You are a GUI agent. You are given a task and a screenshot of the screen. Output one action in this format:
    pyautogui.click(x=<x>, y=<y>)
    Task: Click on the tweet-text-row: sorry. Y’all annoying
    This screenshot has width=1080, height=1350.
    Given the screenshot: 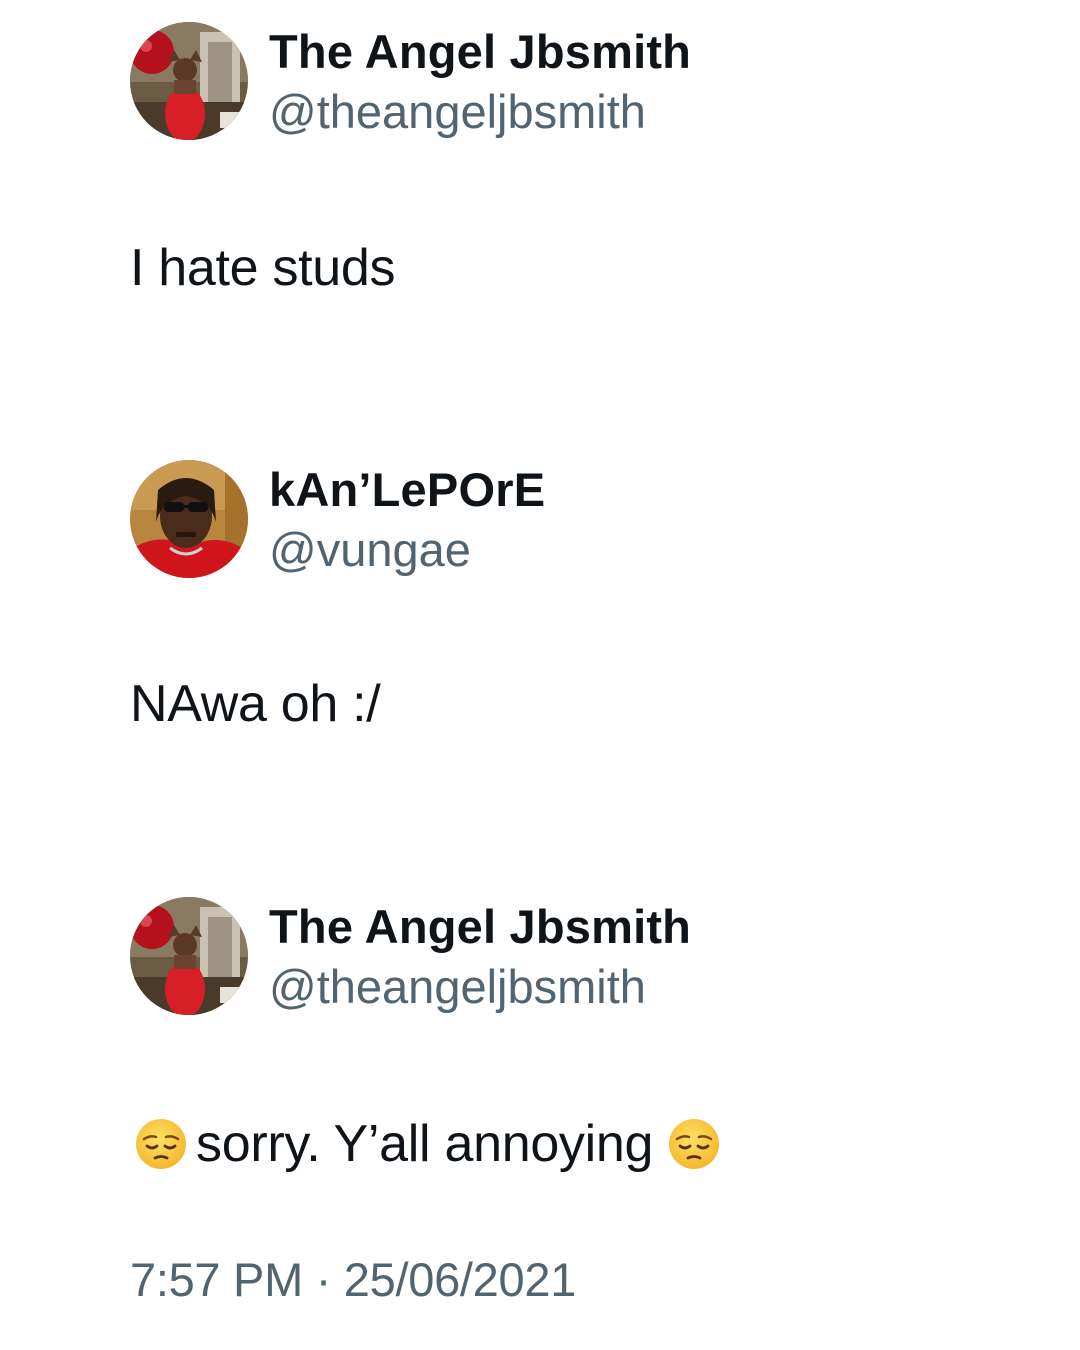 What is the action you would take?
    pyautogui.click(x=425, y=1144)
    